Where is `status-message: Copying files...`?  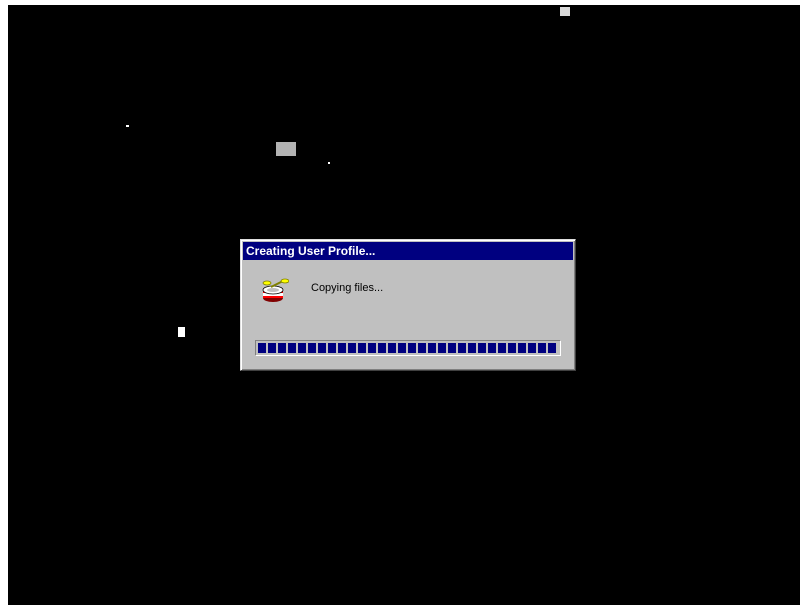
status-message: Copying files... is located at coordinates (347, 288).